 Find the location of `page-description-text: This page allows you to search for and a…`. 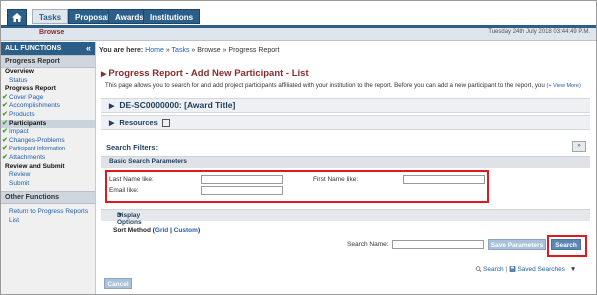

page-description-text: This page allows you to search for and a… is located at coordinates (325, 85).